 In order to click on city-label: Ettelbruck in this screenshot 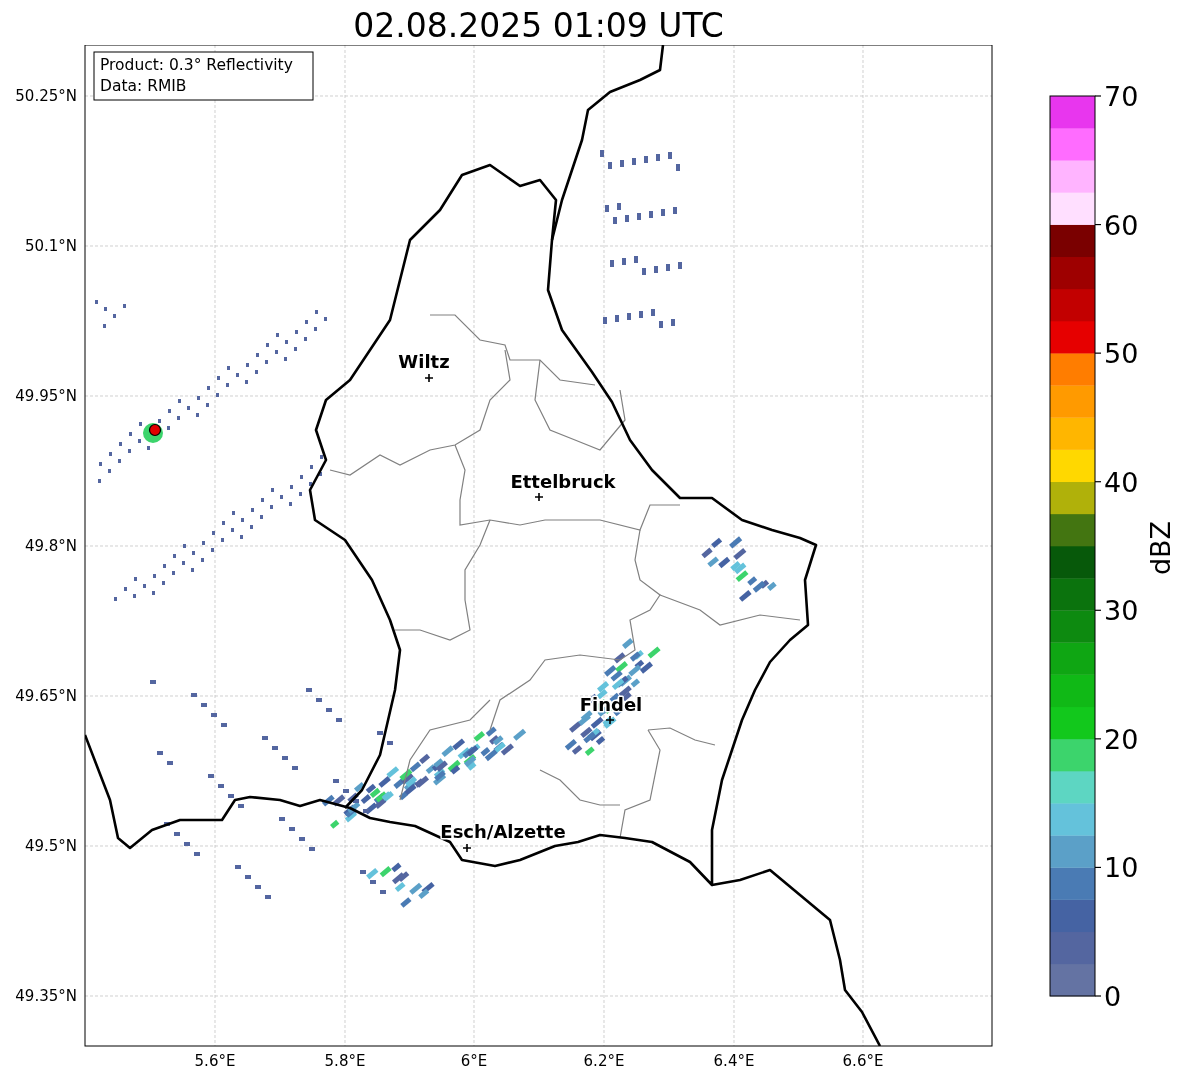, I will do `click(563, 481)`.